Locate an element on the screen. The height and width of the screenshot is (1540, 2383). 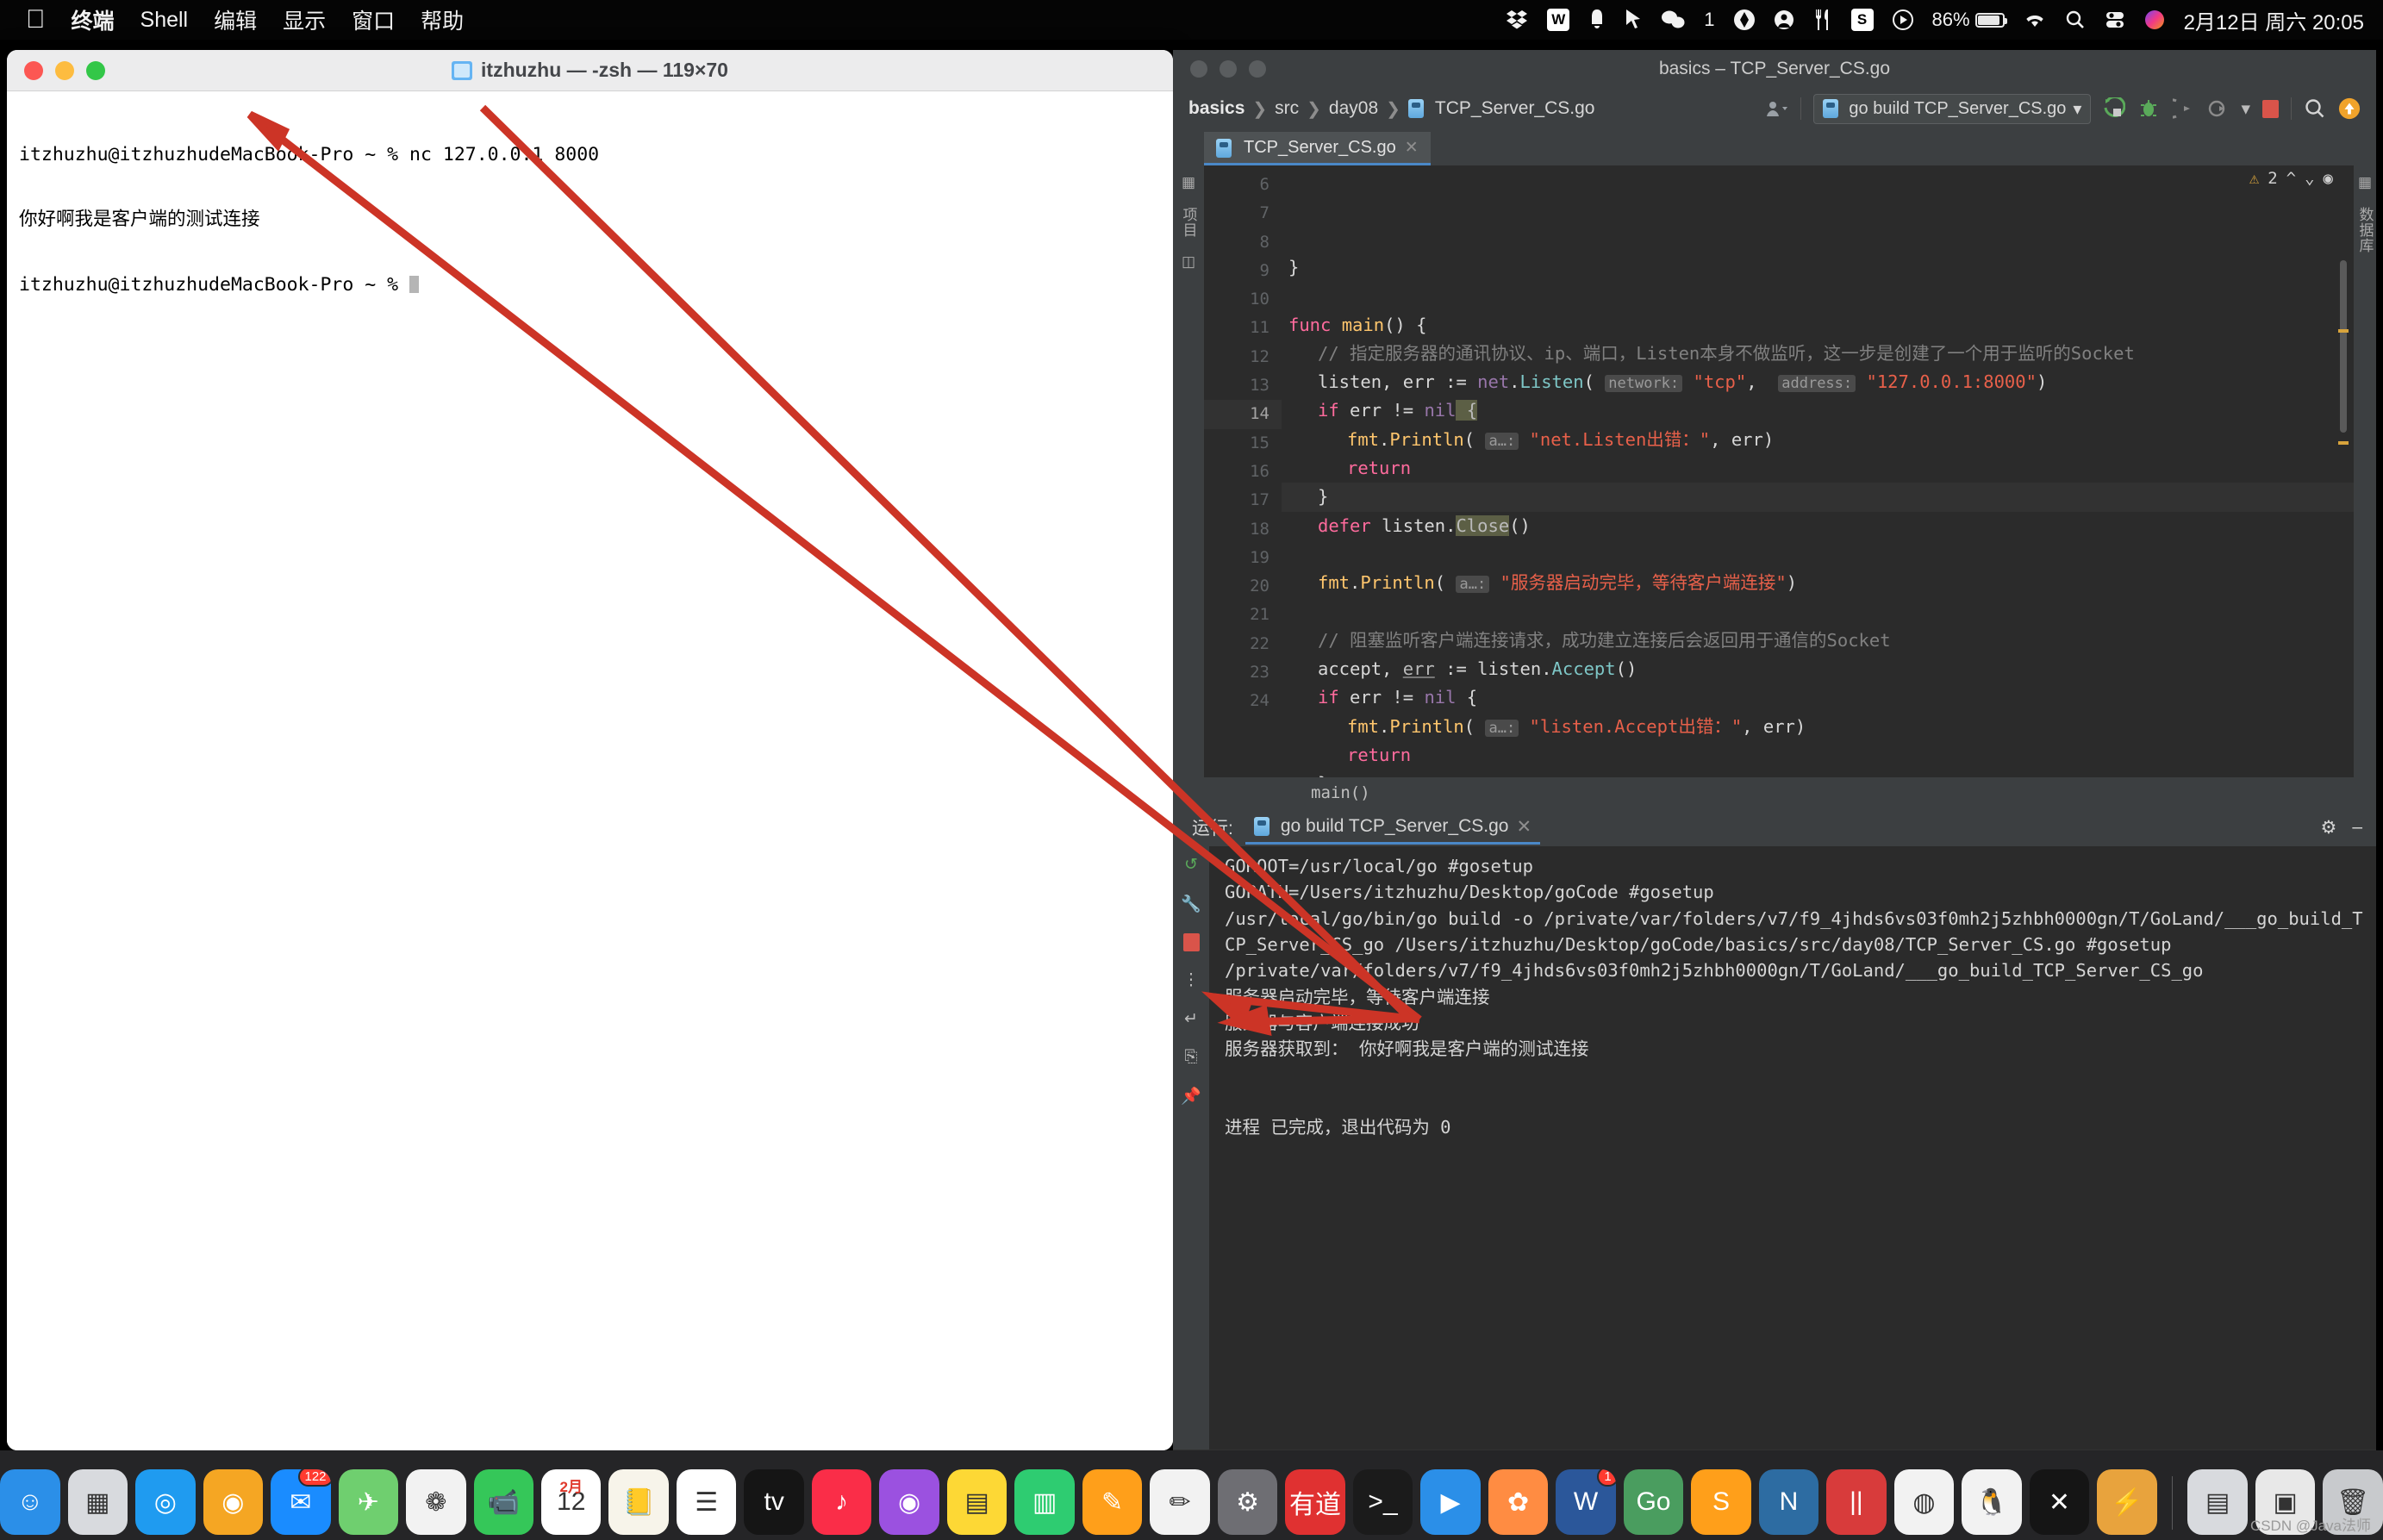
dock-item-safari: ◎ is located at coordinates (165, 1502).